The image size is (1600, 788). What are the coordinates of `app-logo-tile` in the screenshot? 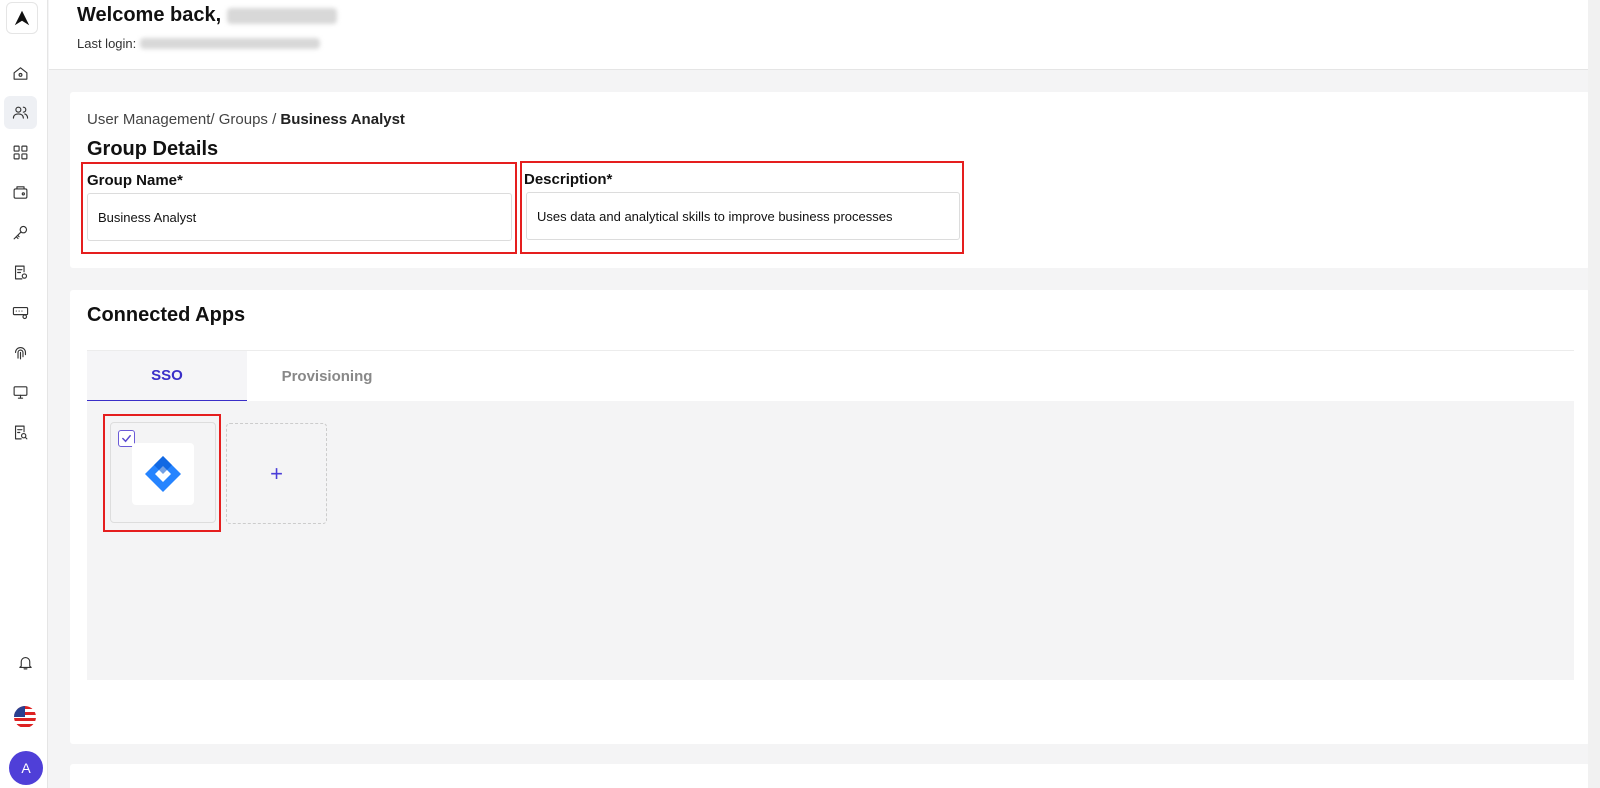 It's located at (163, 474).